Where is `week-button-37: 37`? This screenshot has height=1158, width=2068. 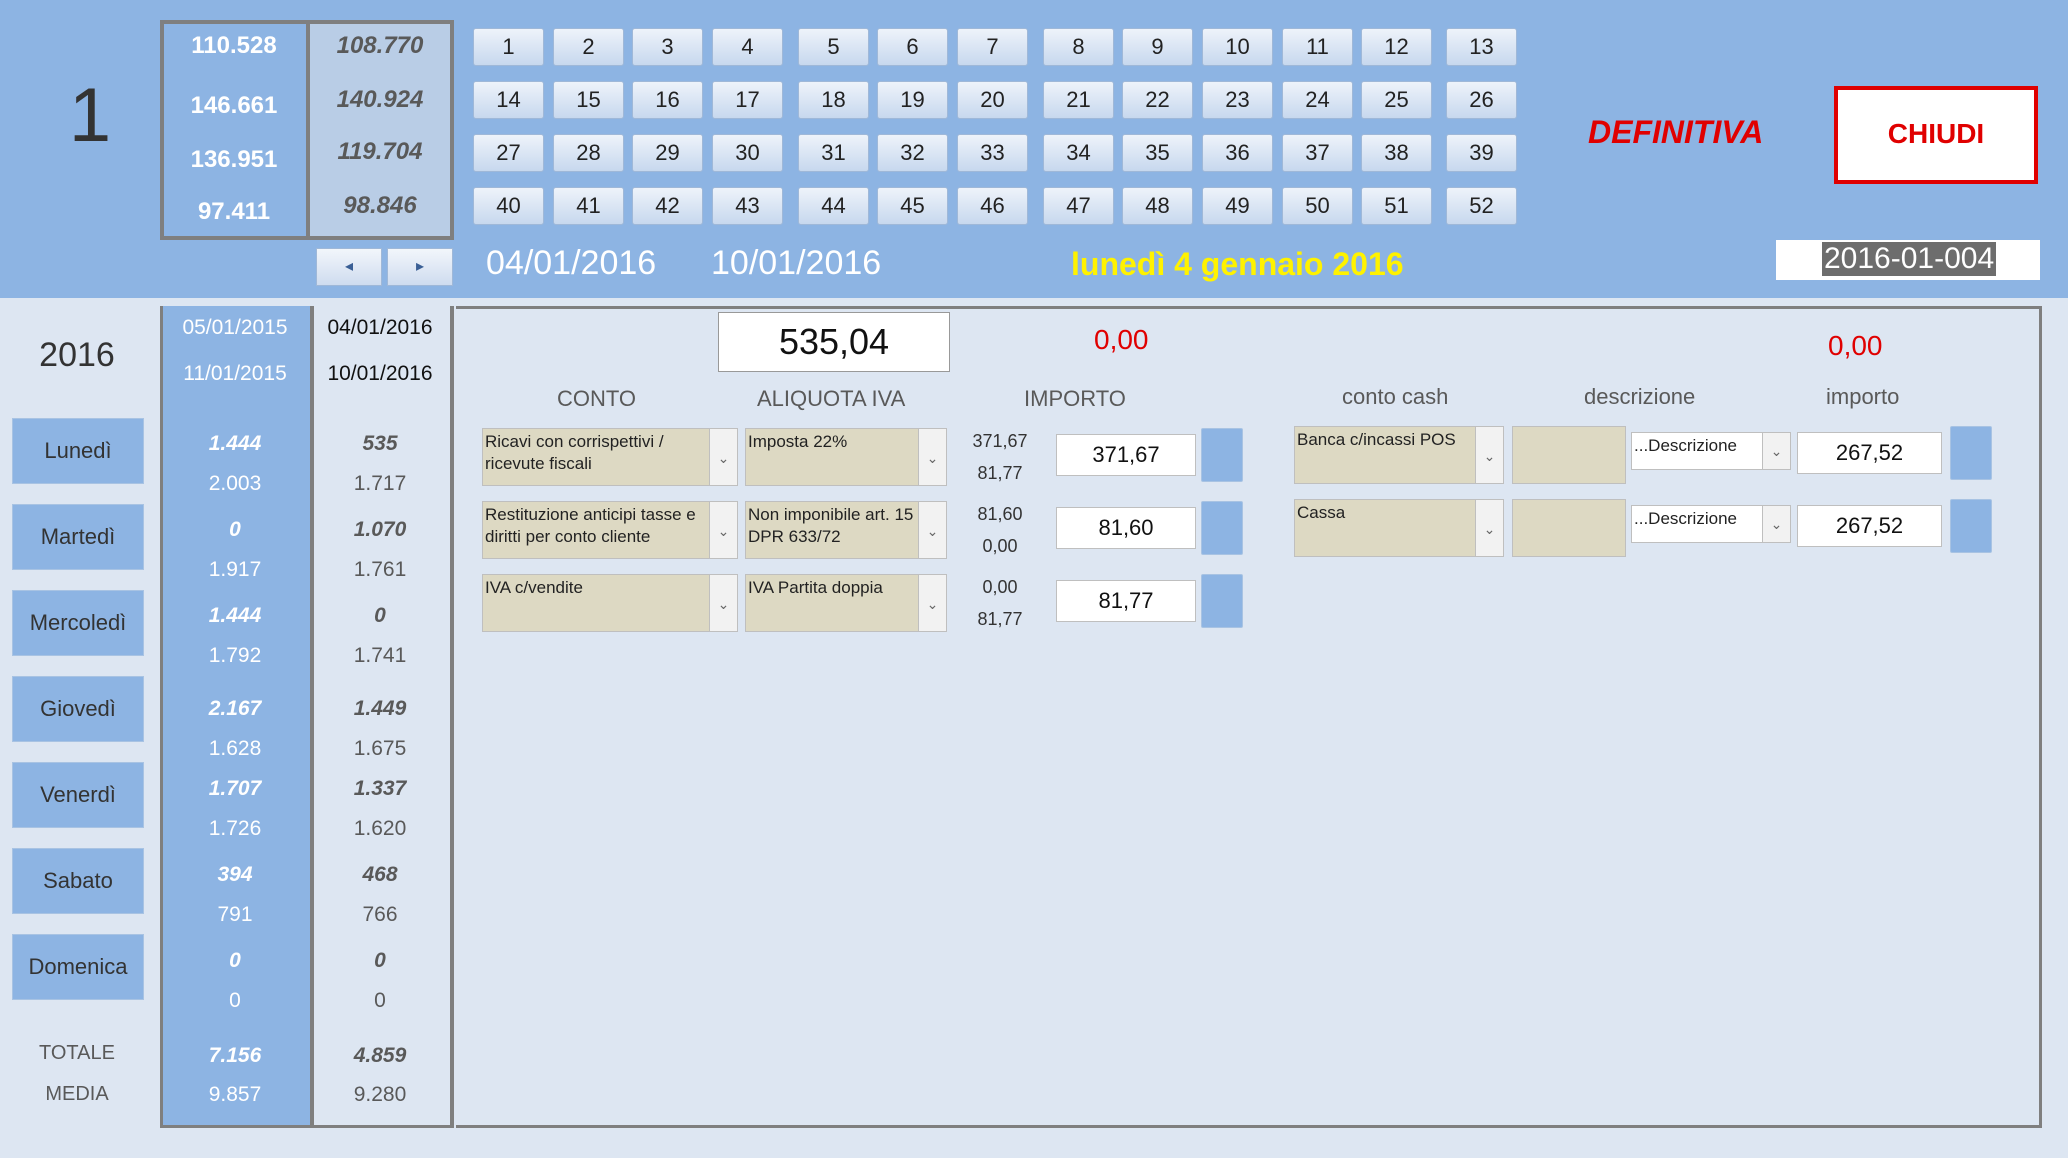
week-button-37: 37 is located at coordinates (1317, 153).